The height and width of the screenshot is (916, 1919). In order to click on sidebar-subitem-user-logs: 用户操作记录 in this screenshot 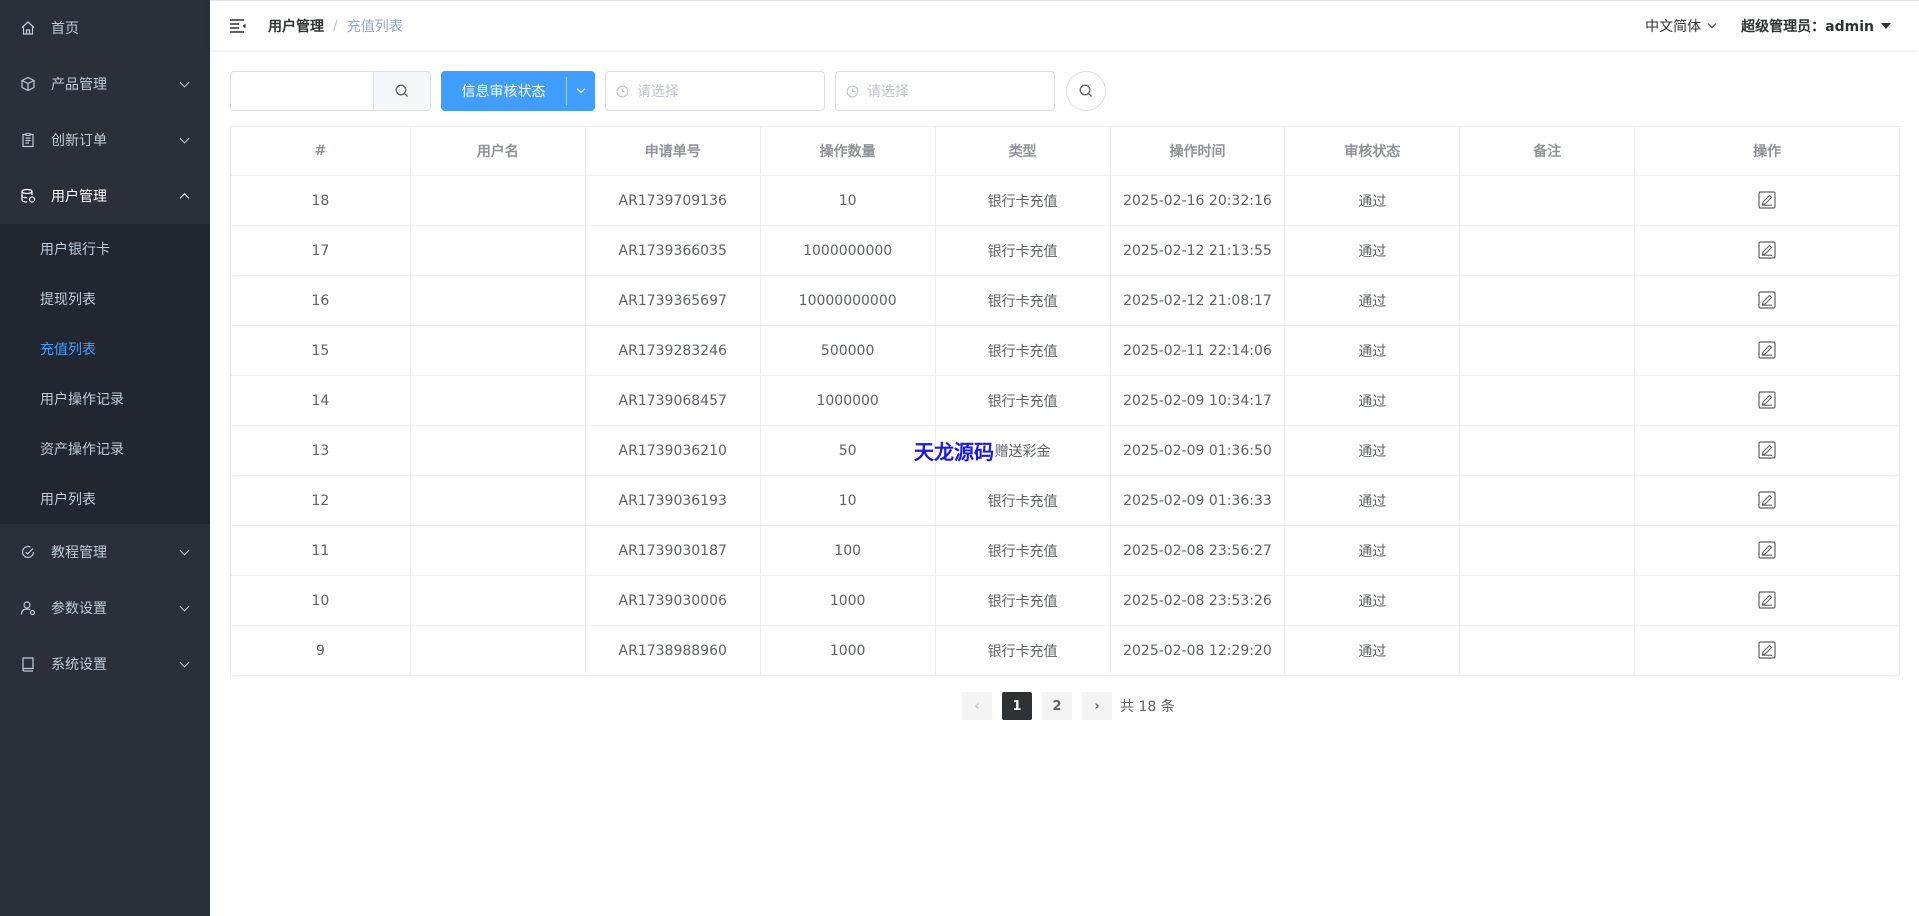, I will do `click(105, 399)`.